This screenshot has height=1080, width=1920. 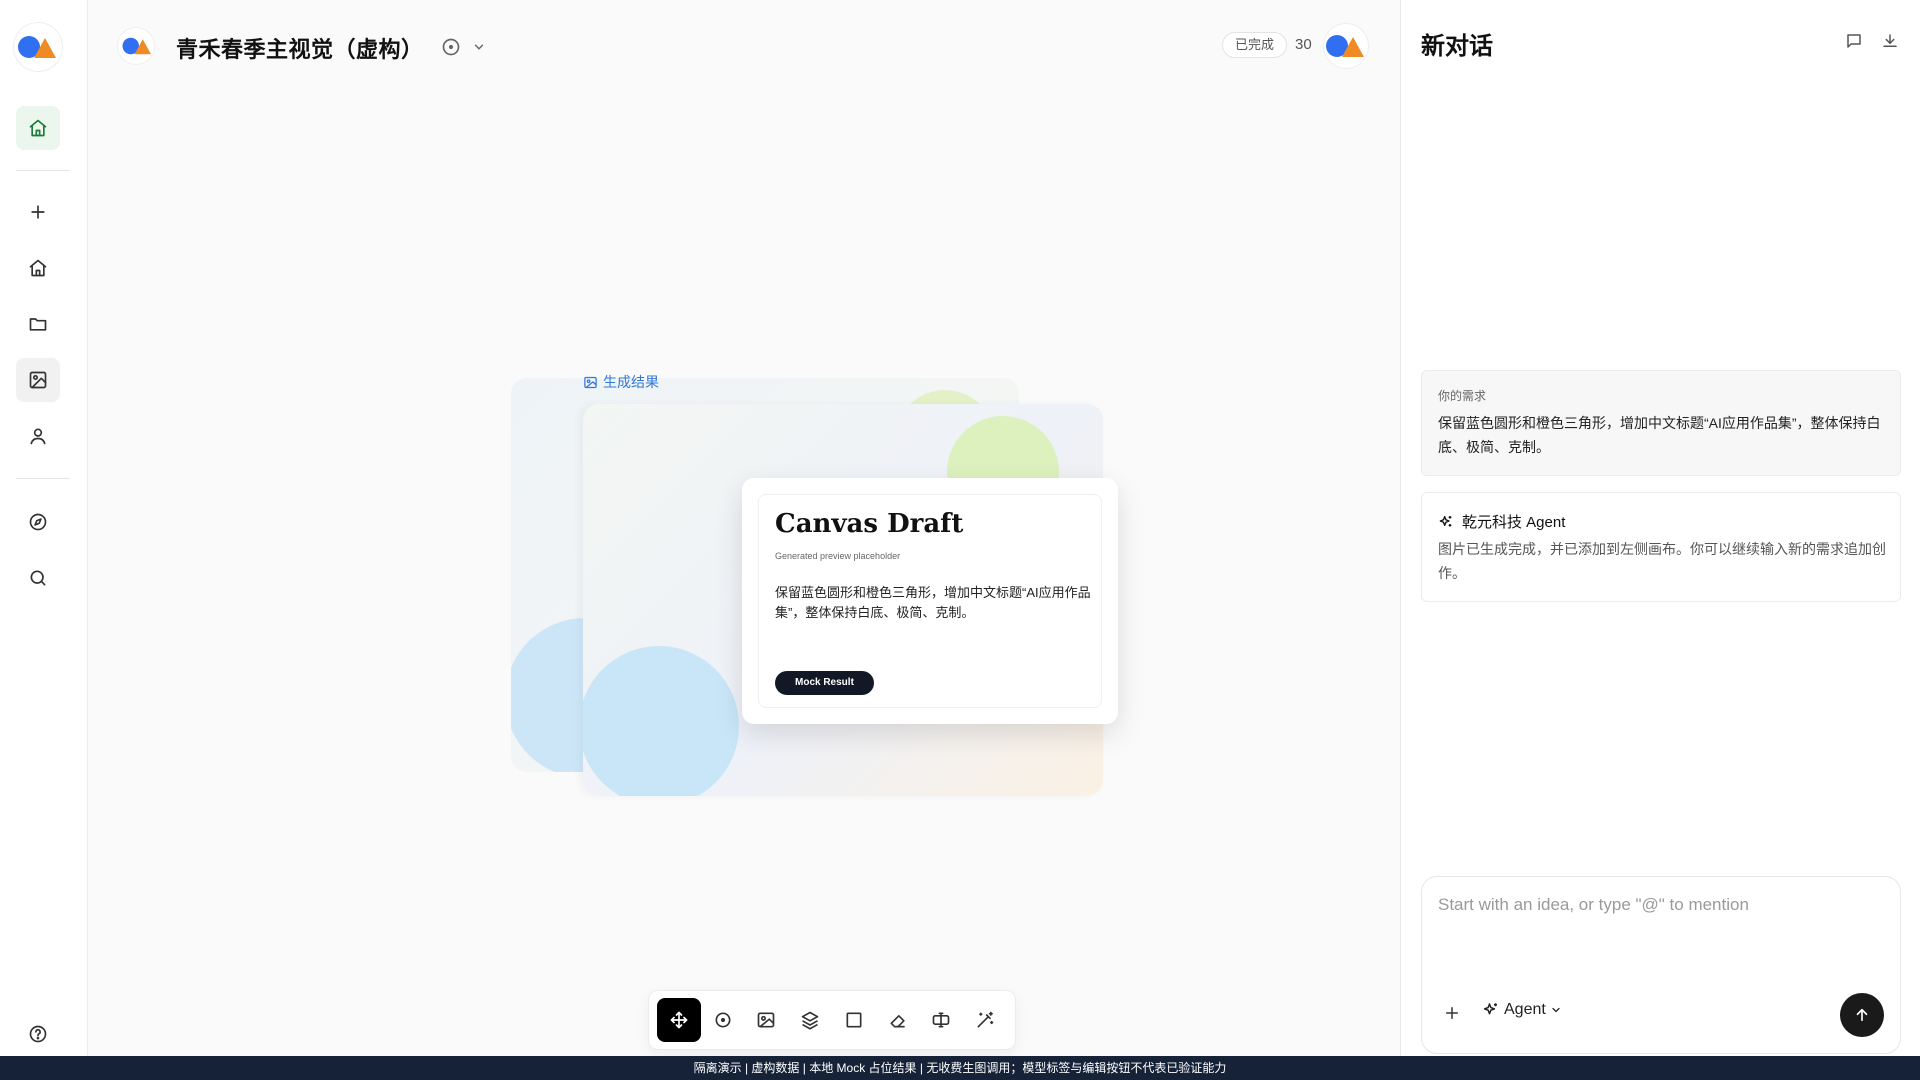 I want to click on search-icon, so click(x=38, y=578).